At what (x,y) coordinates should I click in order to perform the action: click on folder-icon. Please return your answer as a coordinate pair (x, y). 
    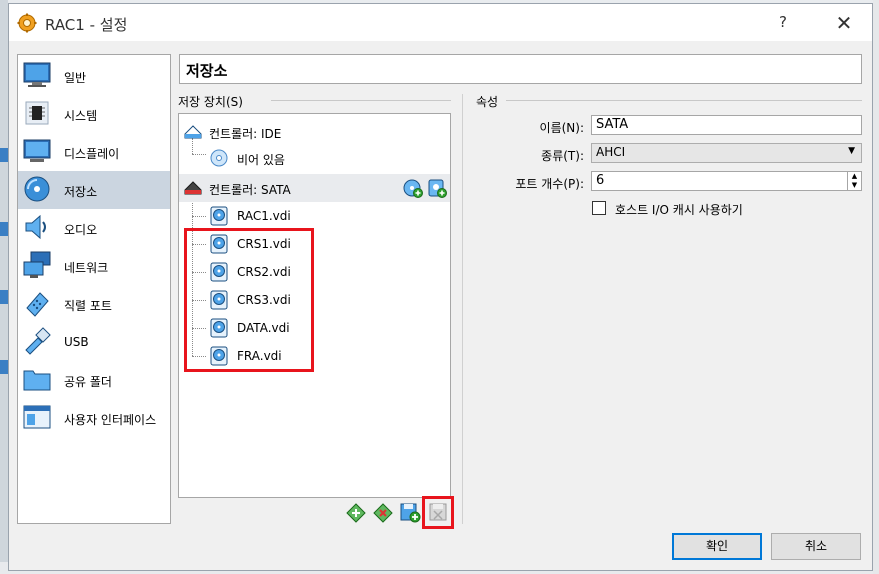
    Looking at the image, I should click on (37, 380).